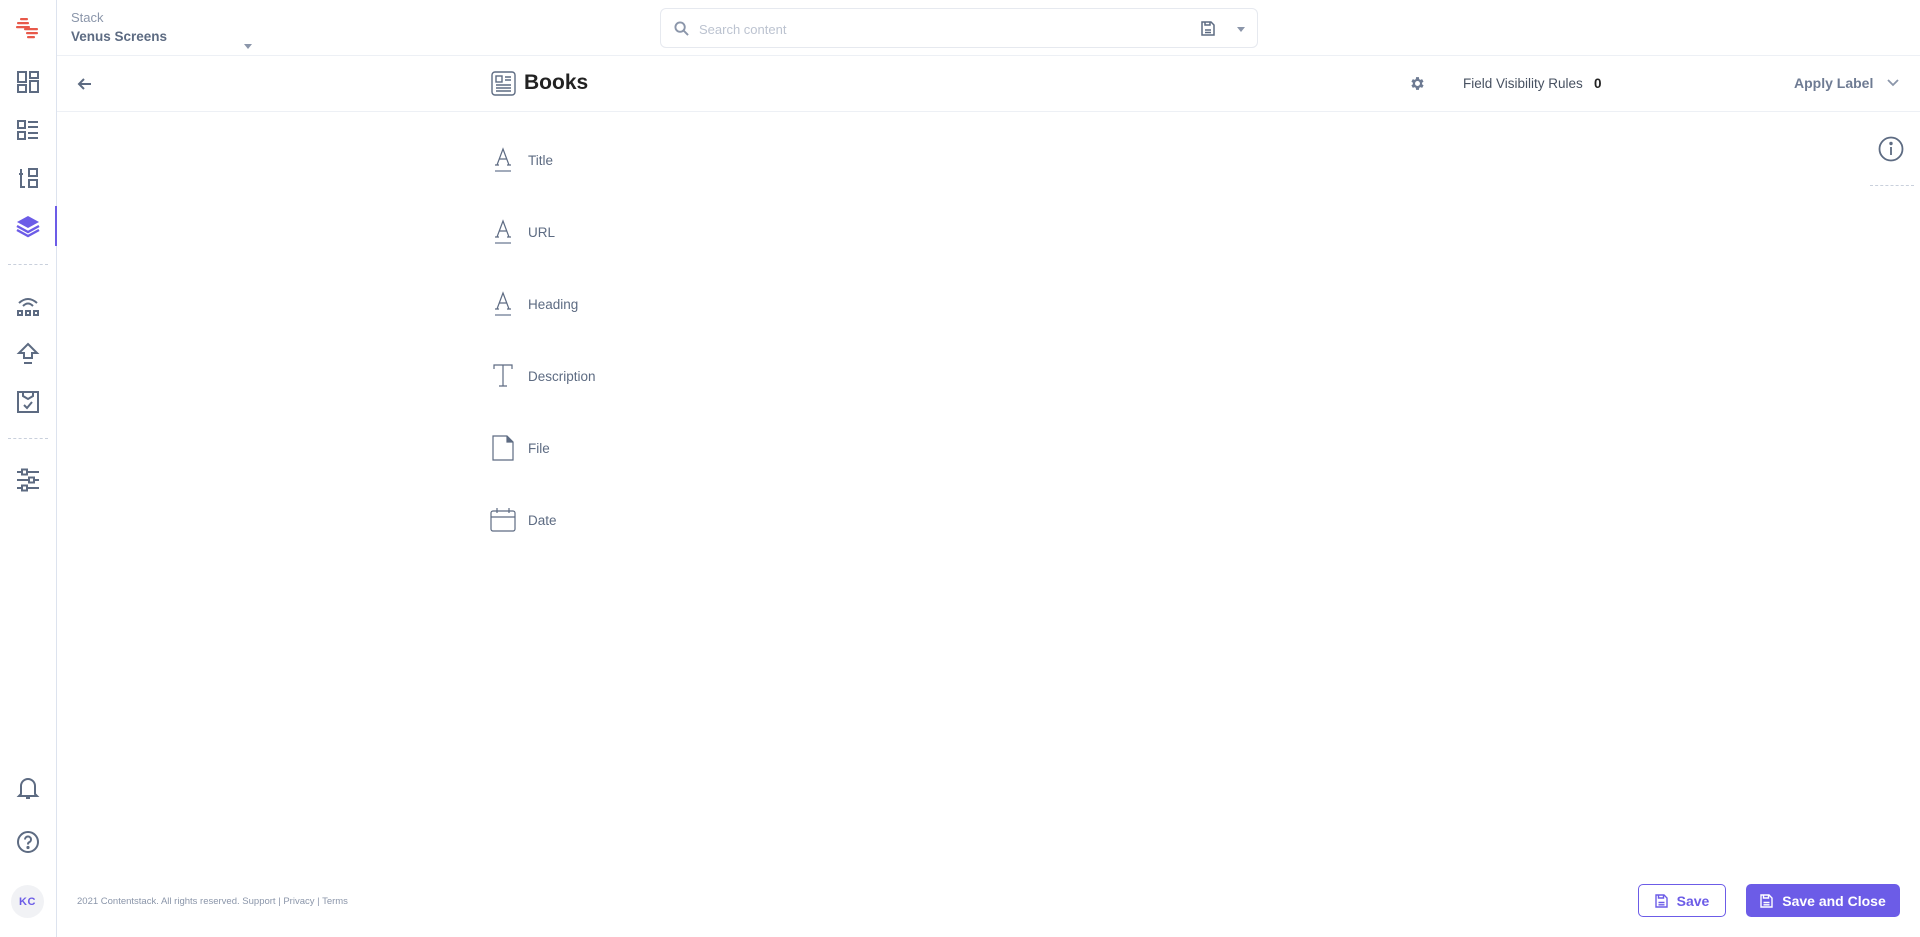  I want to click on content-models-icon, so click(28, 227).